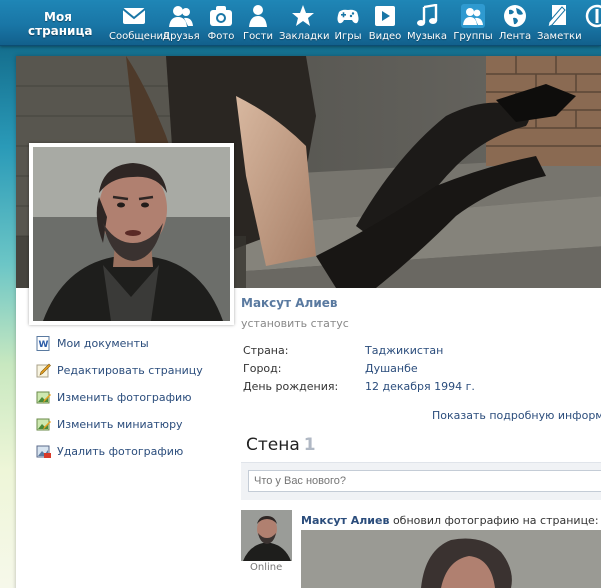 The width and height of the screenshot is (601, 588). What do you see at coordinates (348, 36) in the screenshot?
I see `nav-label: Игры` at bounding box center [348, 36].